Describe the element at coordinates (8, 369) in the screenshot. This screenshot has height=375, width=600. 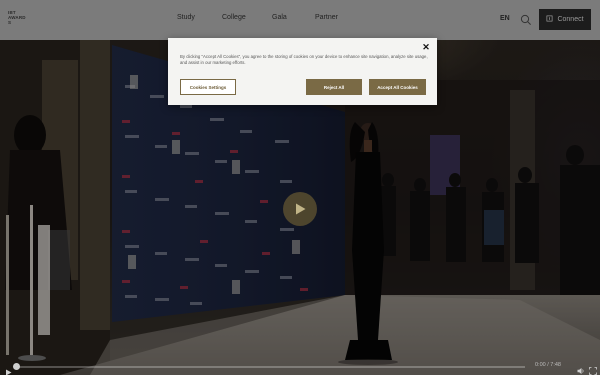
I see `control-play-icon` at that location.